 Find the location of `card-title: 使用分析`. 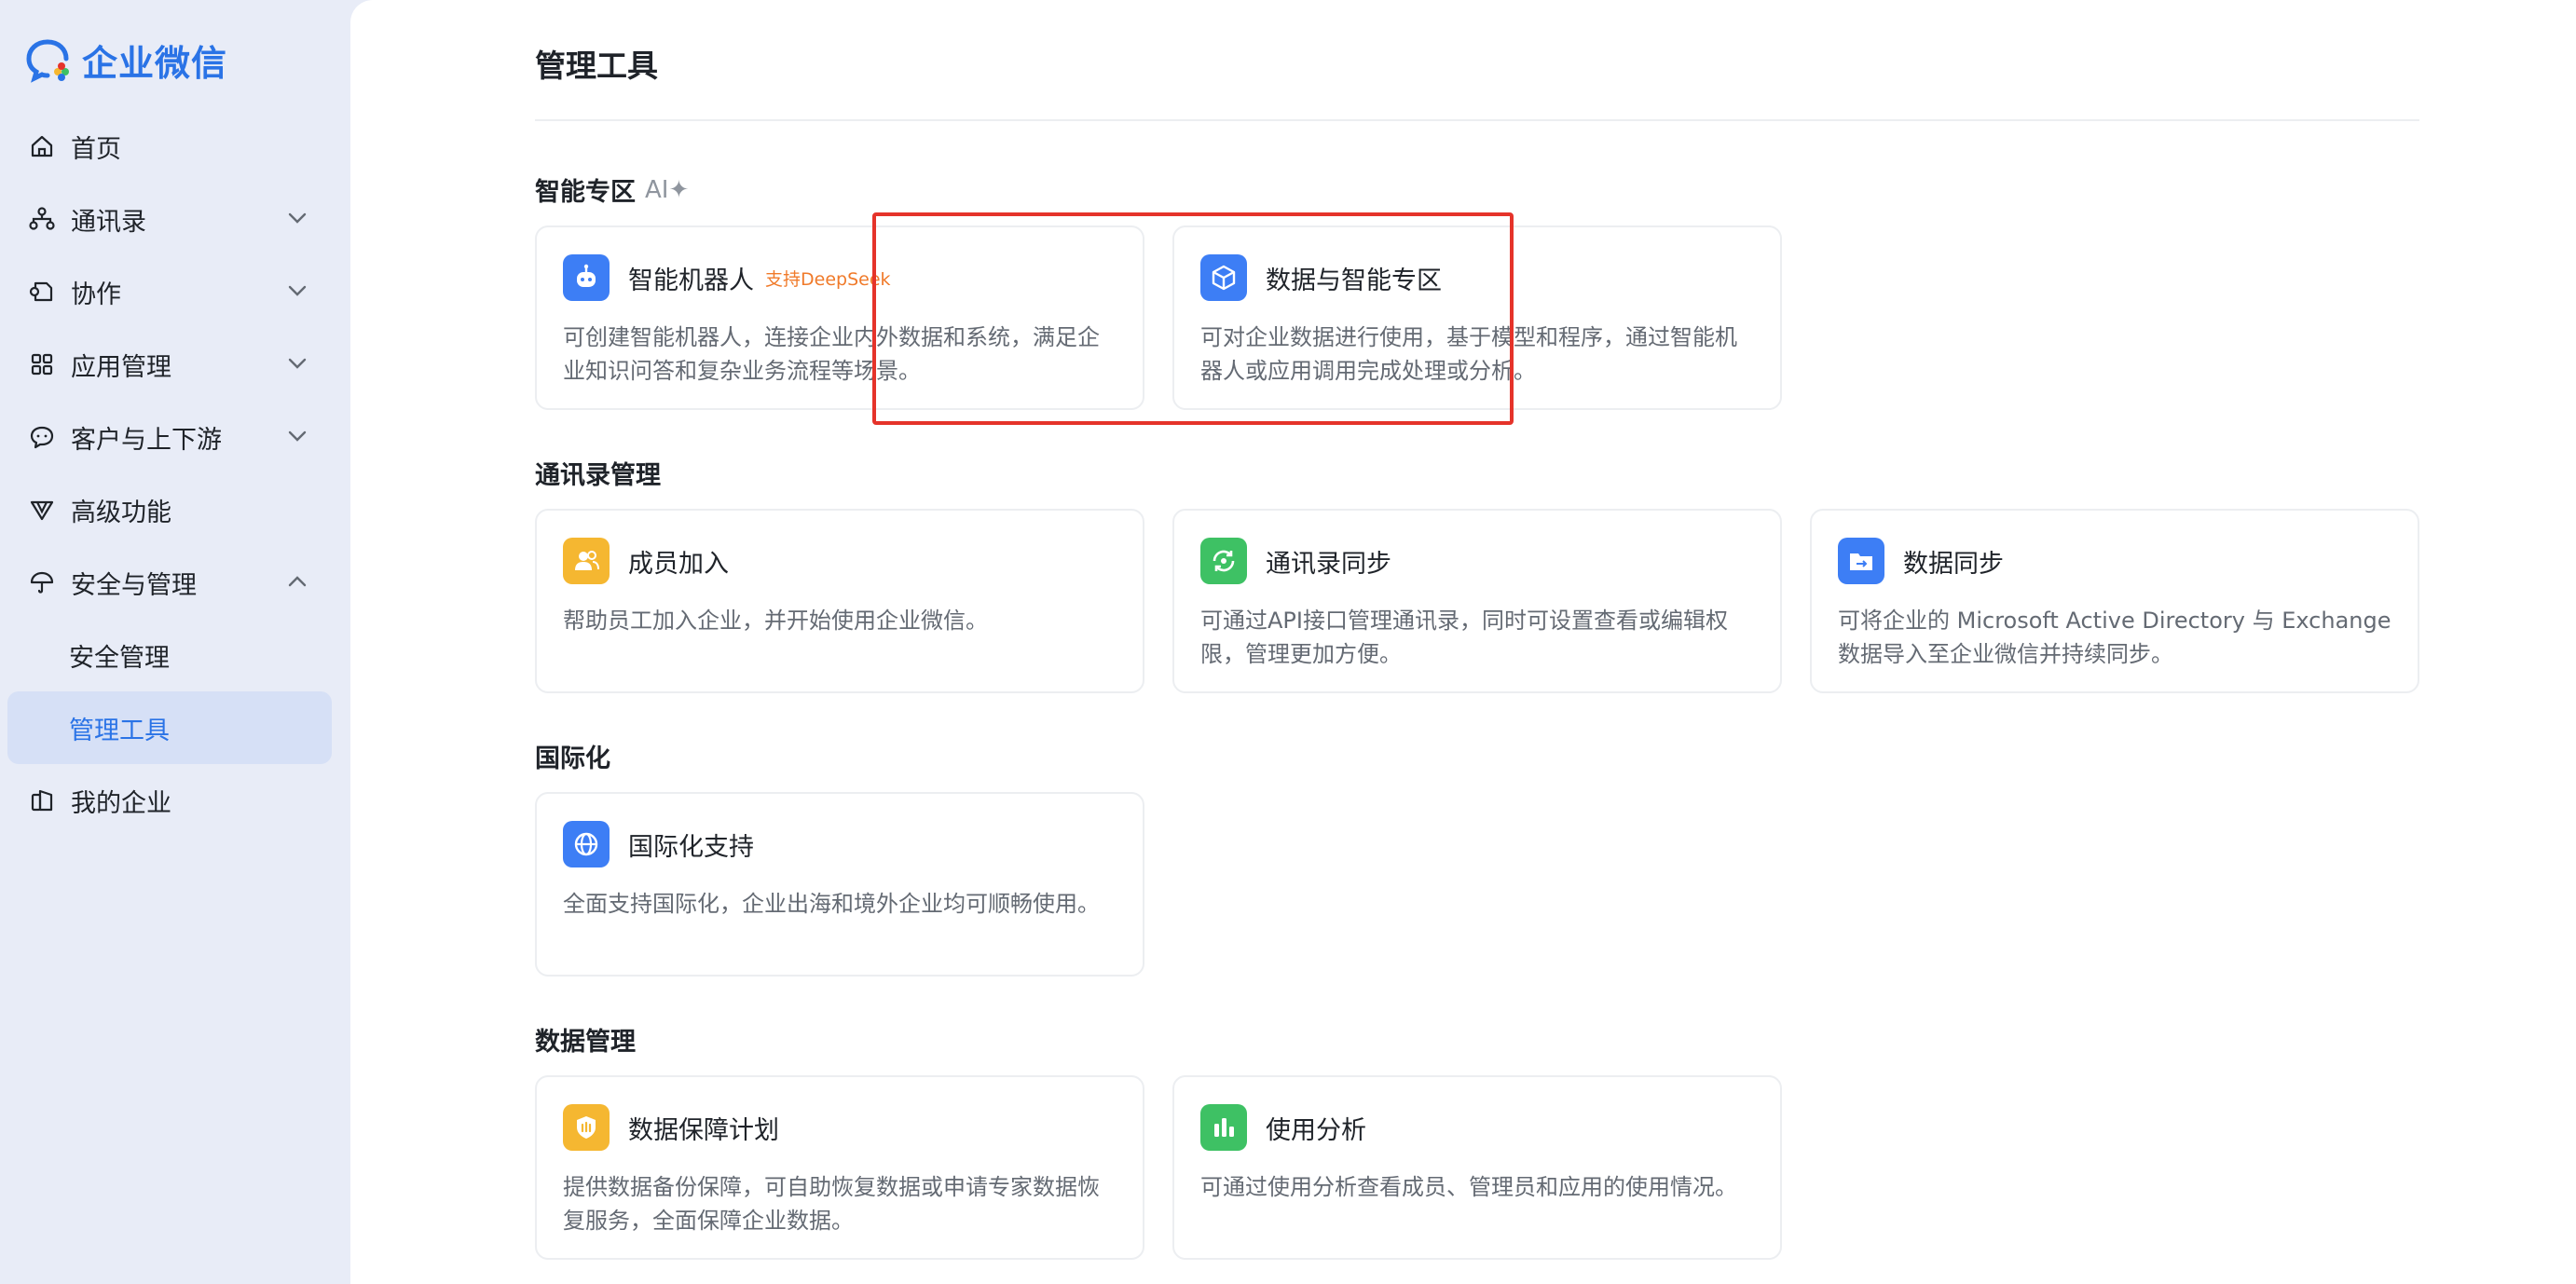

card-title: 使用分析 is located at coordinates (1316, 1130).